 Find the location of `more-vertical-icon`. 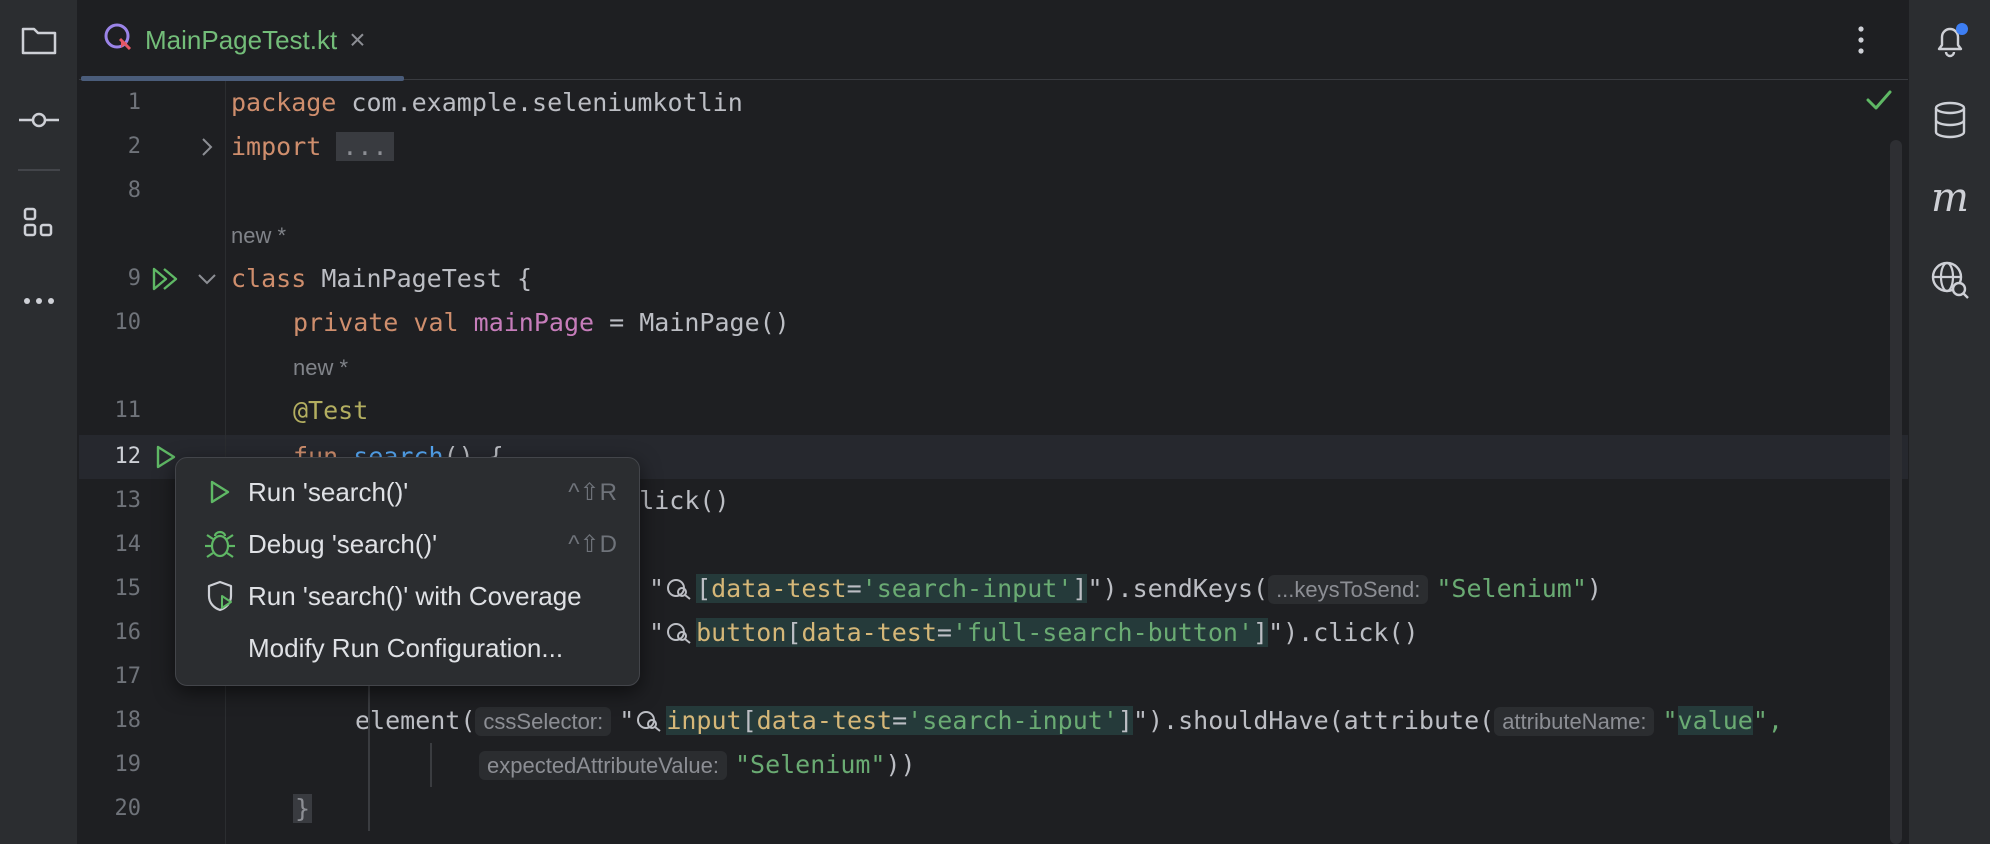

more-vertical-icon is located at coordinates (1861, 40).